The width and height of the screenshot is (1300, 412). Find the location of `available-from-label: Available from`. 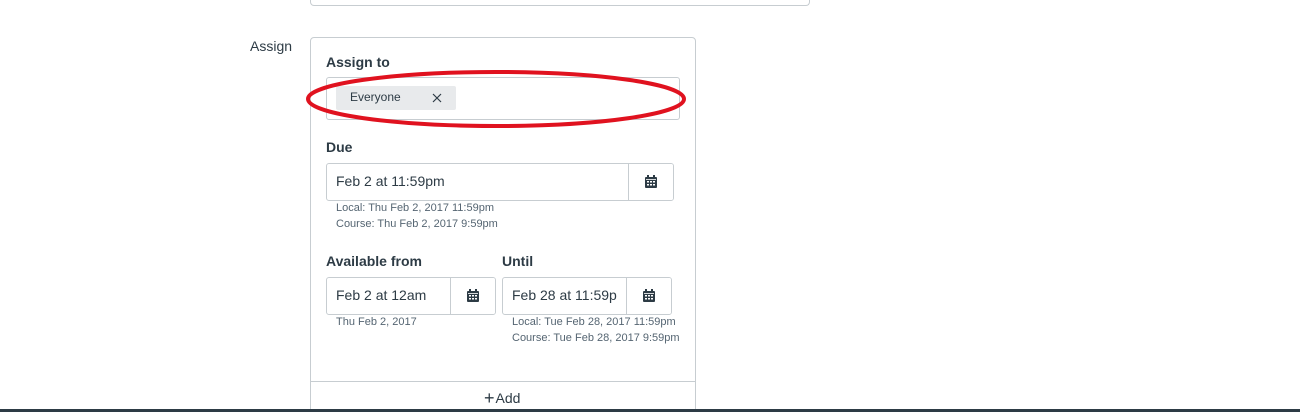

available-from-label: Available from is located at coordinates (374, 261).